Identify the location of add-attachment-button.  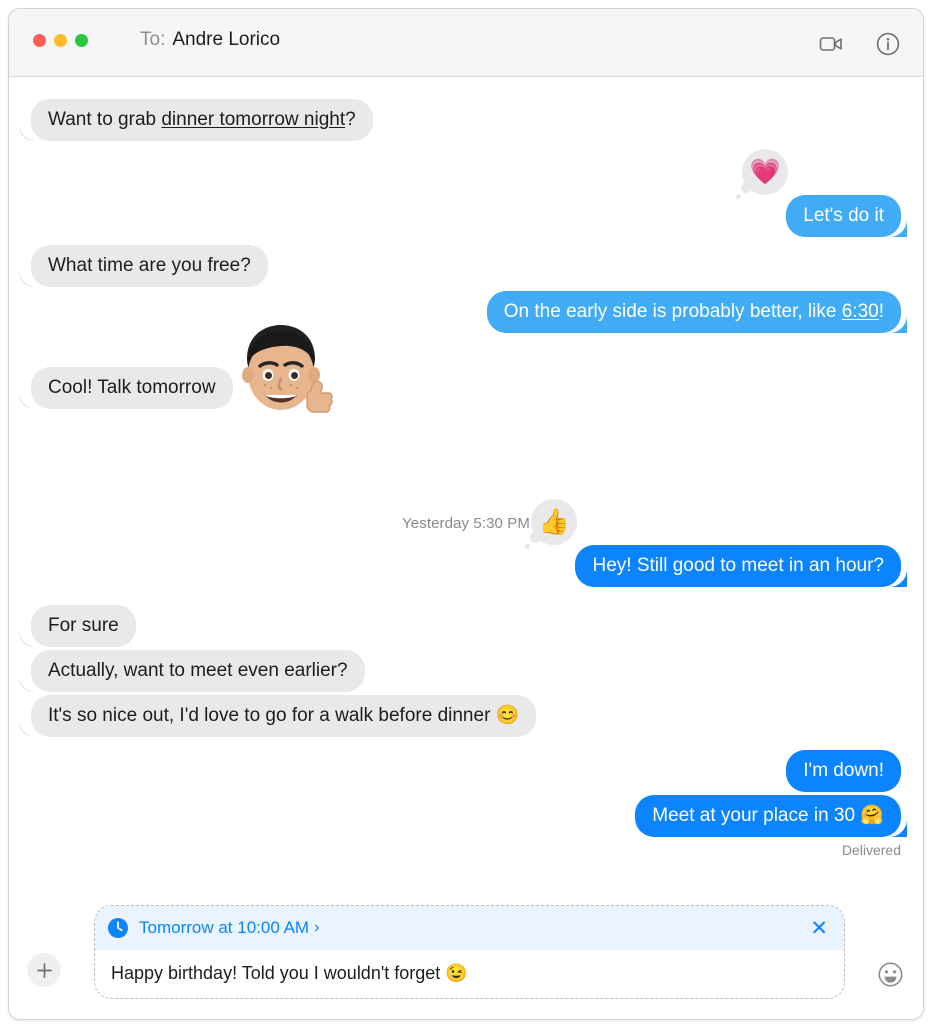
(44, 970).